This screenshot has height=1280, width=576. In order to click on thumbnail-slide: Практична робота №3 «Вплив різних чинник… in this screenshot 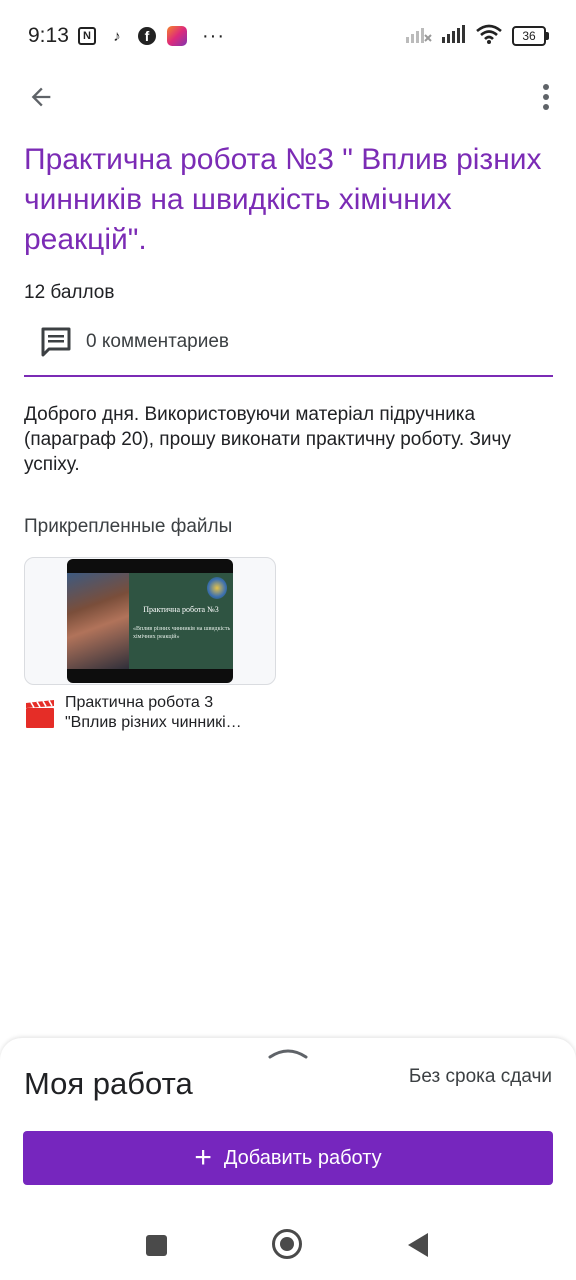, I will do `click(181, 621)`.